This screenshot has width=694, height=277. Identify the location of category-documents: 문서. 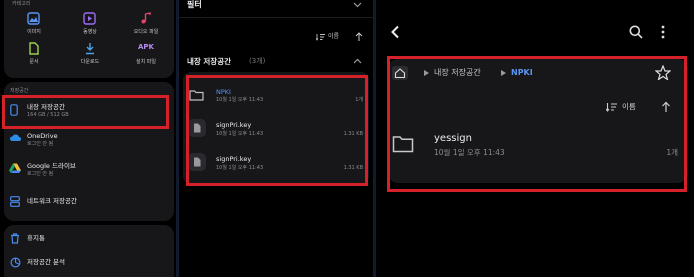
(34, 55).